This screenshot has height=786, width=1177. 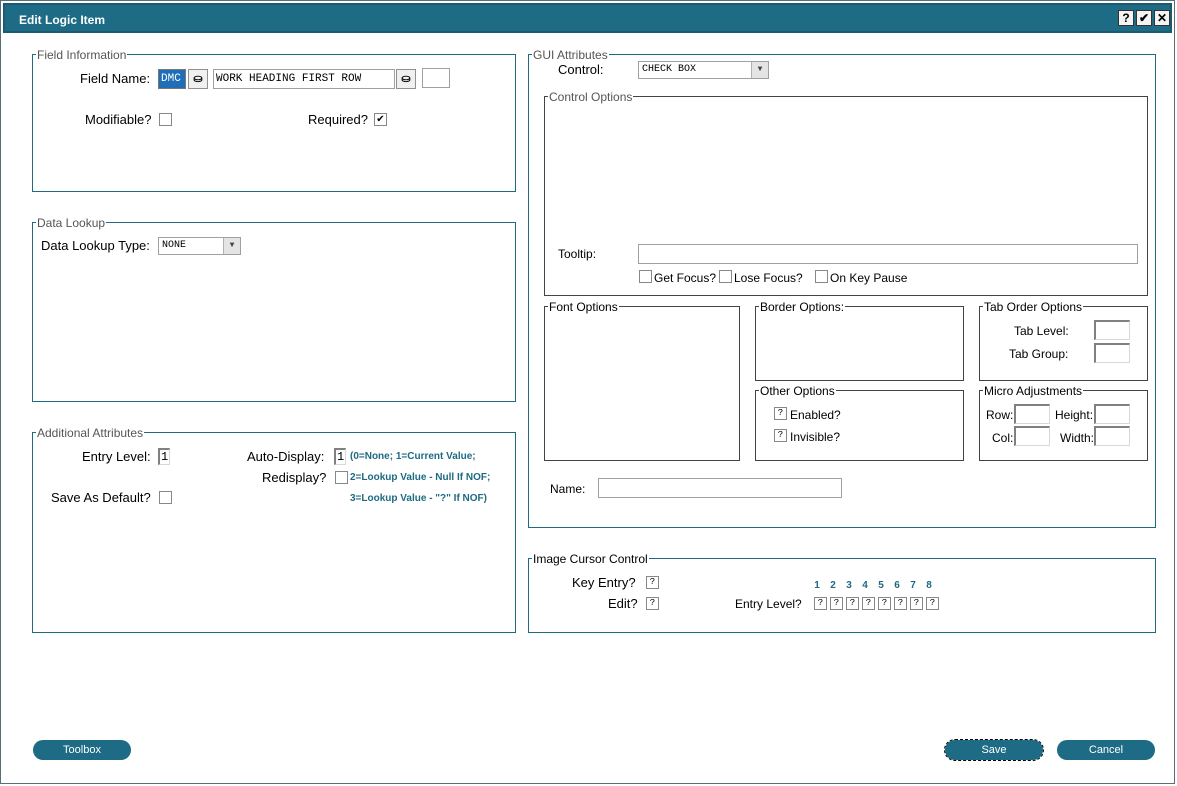 What do you see at coordinates (436, 78) in the screenshot?
I see `field-extra-input` at bounding box center [436, 78].